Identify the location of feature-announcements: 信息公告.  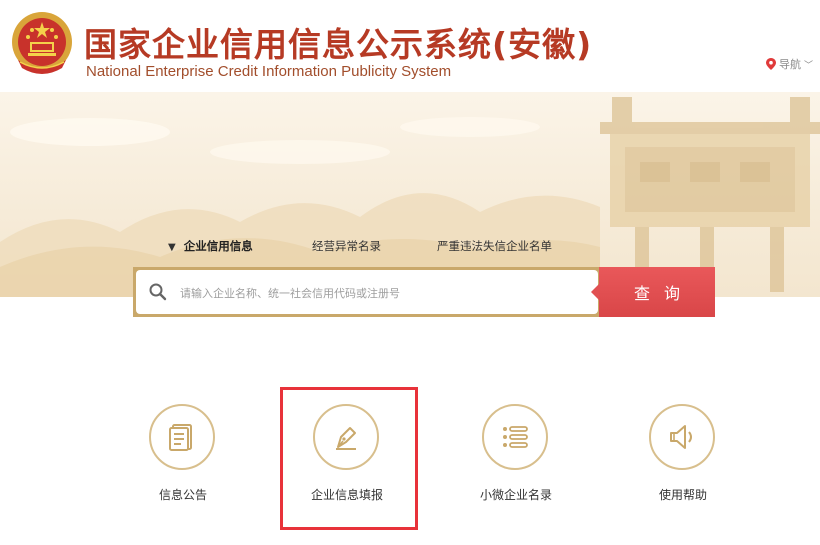
(183, 459).